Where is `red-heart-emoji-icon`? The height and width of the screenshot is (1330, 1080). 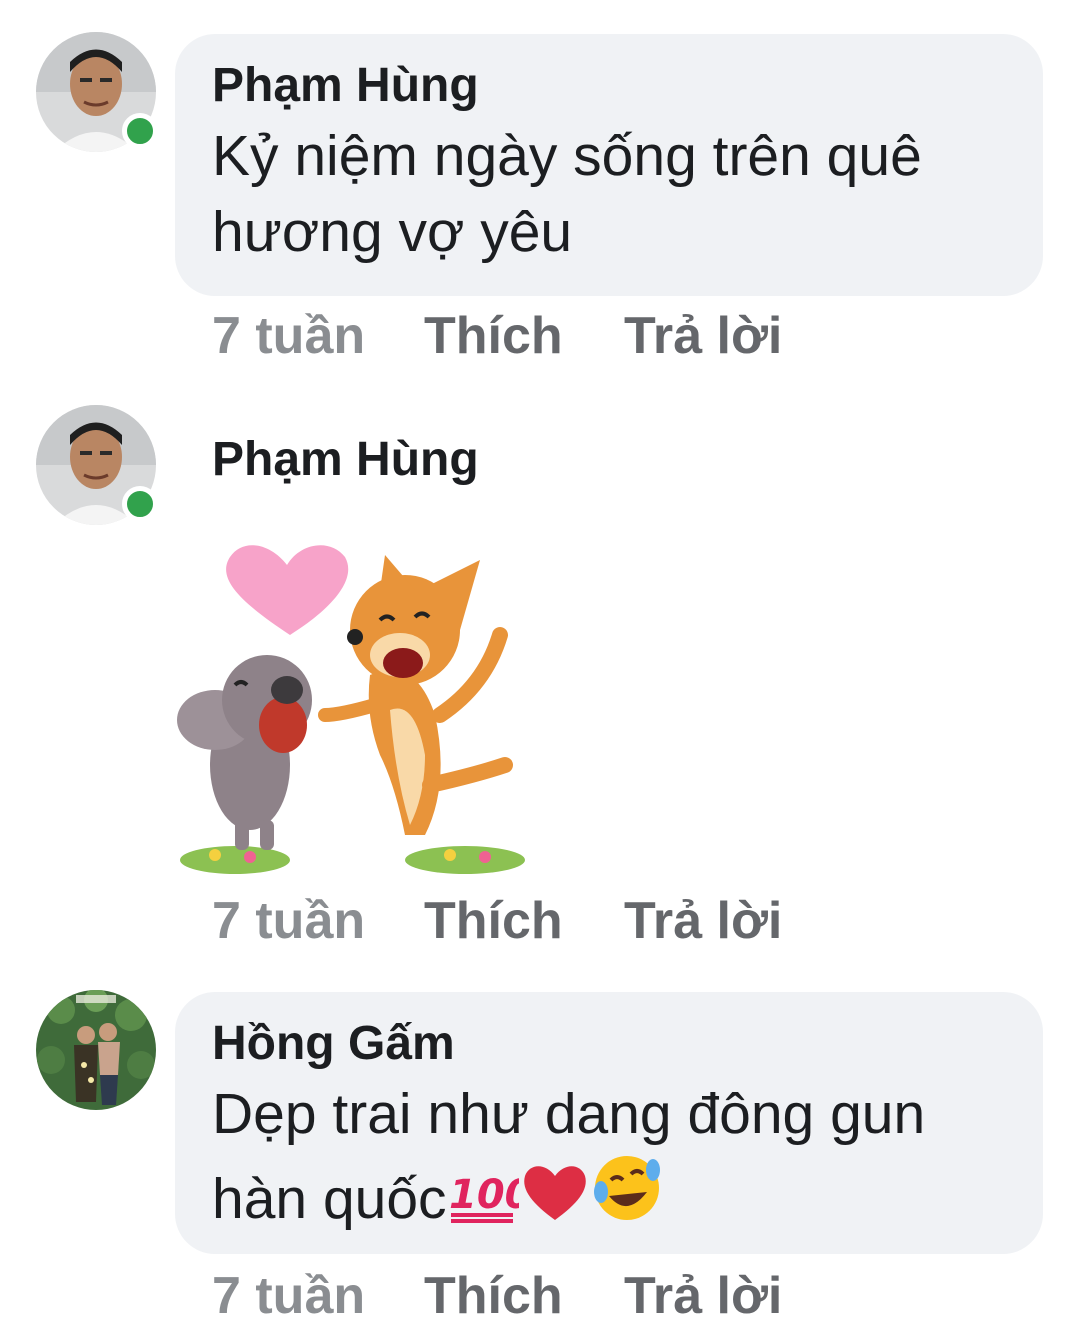
red-heart-emoji-icon is located at coordinates (554, 1193).